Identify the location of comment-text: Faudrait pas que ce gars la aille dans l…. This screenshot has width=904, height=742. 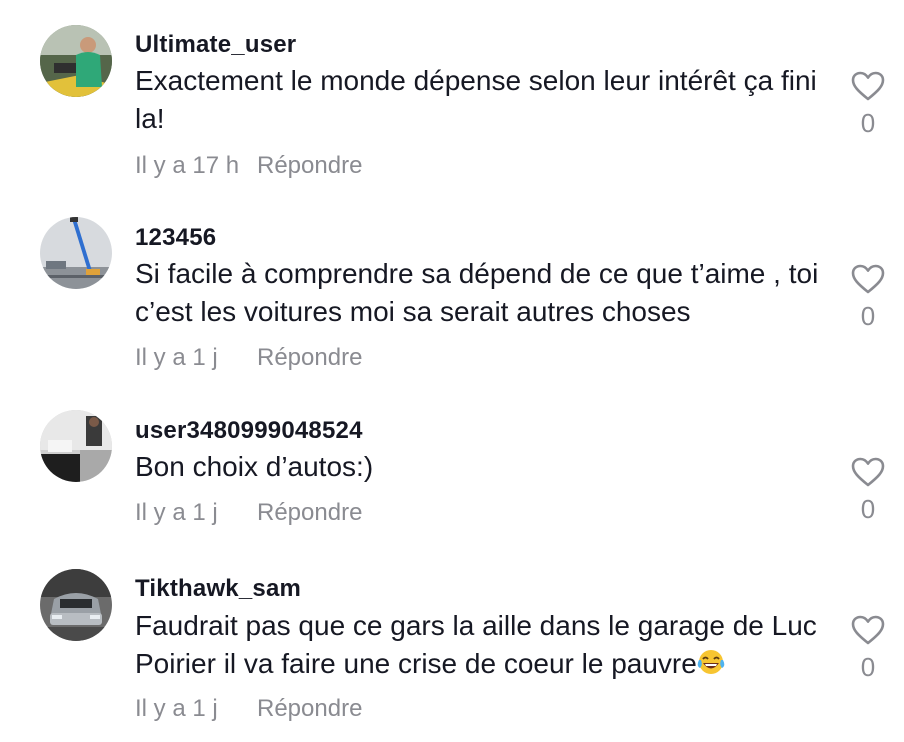
(477, 645).